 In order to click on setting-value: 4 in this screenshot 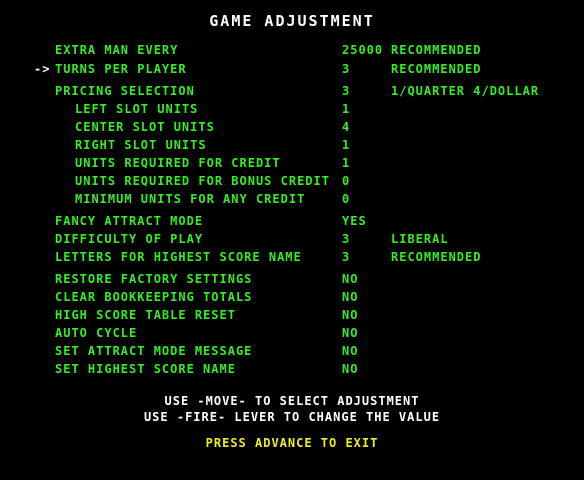, I will do `click(346, 127)`.